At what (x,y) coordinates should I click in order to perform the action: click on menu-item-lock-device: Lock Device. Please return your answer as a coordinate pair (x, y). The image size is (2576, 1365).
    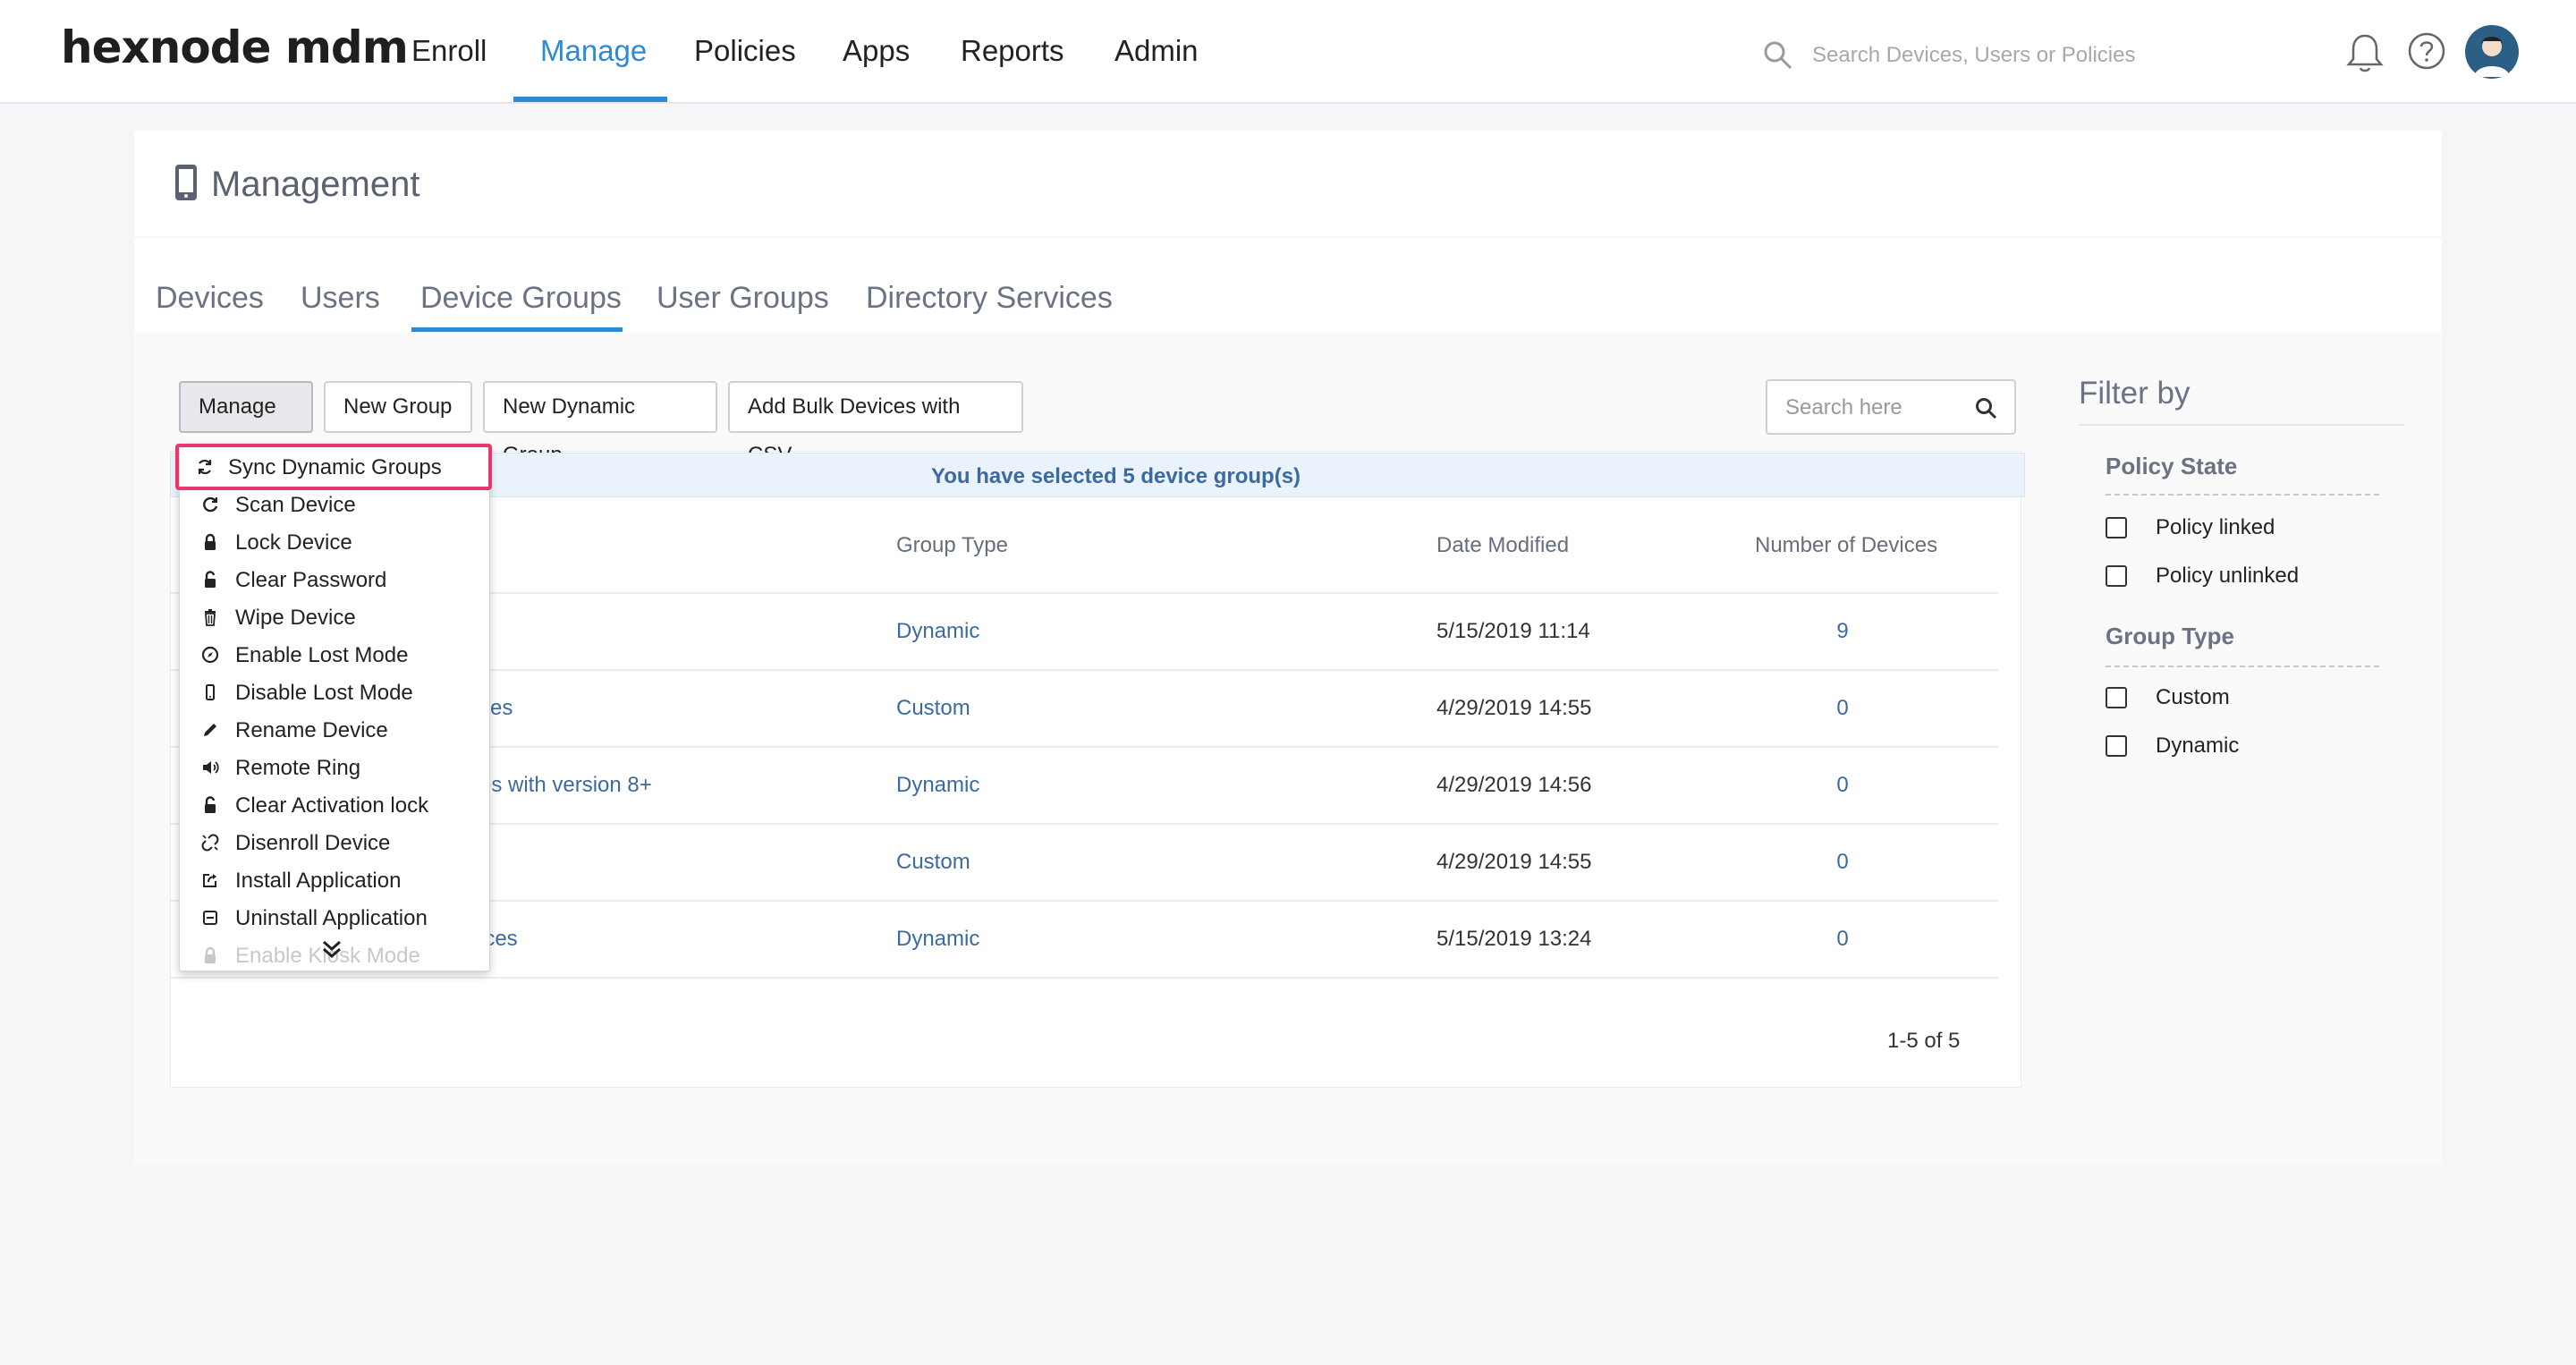
    Looking at the image, I should click on (334, 542).